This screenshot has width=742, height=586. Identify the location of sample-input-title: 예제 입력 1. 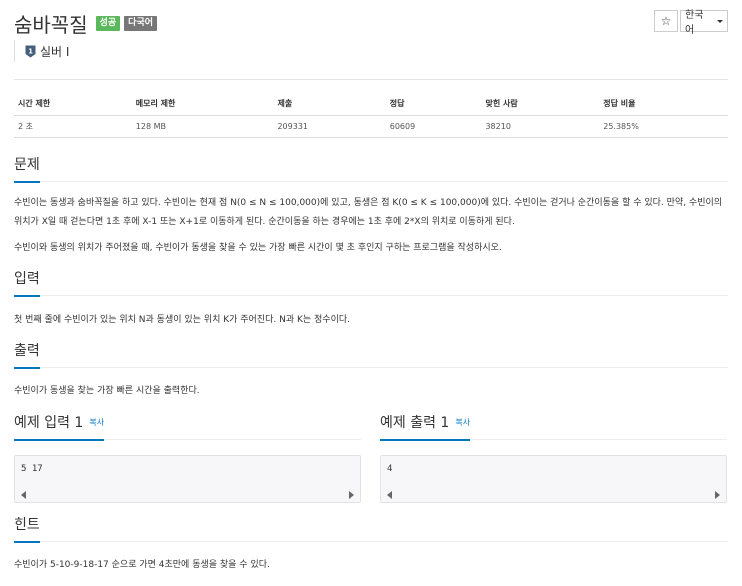
(49, 423).